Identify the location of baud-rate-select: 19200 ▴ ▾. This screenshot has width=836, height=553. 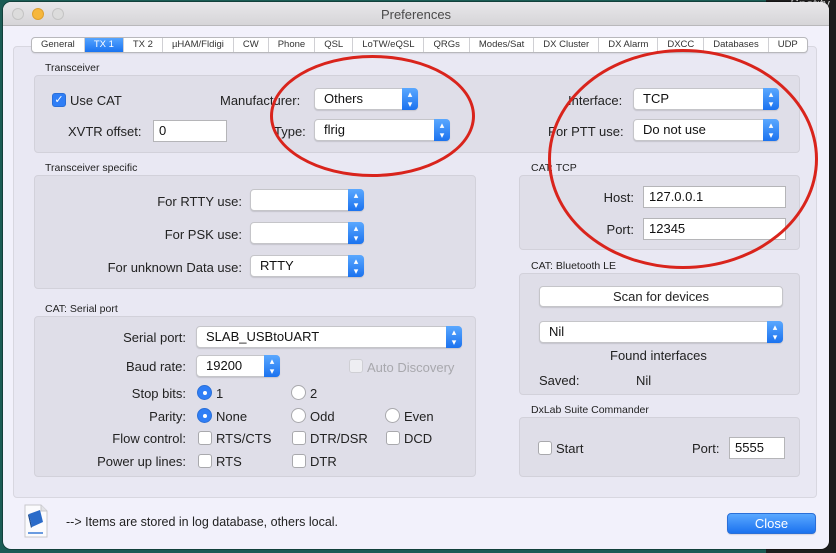
(238, 366).